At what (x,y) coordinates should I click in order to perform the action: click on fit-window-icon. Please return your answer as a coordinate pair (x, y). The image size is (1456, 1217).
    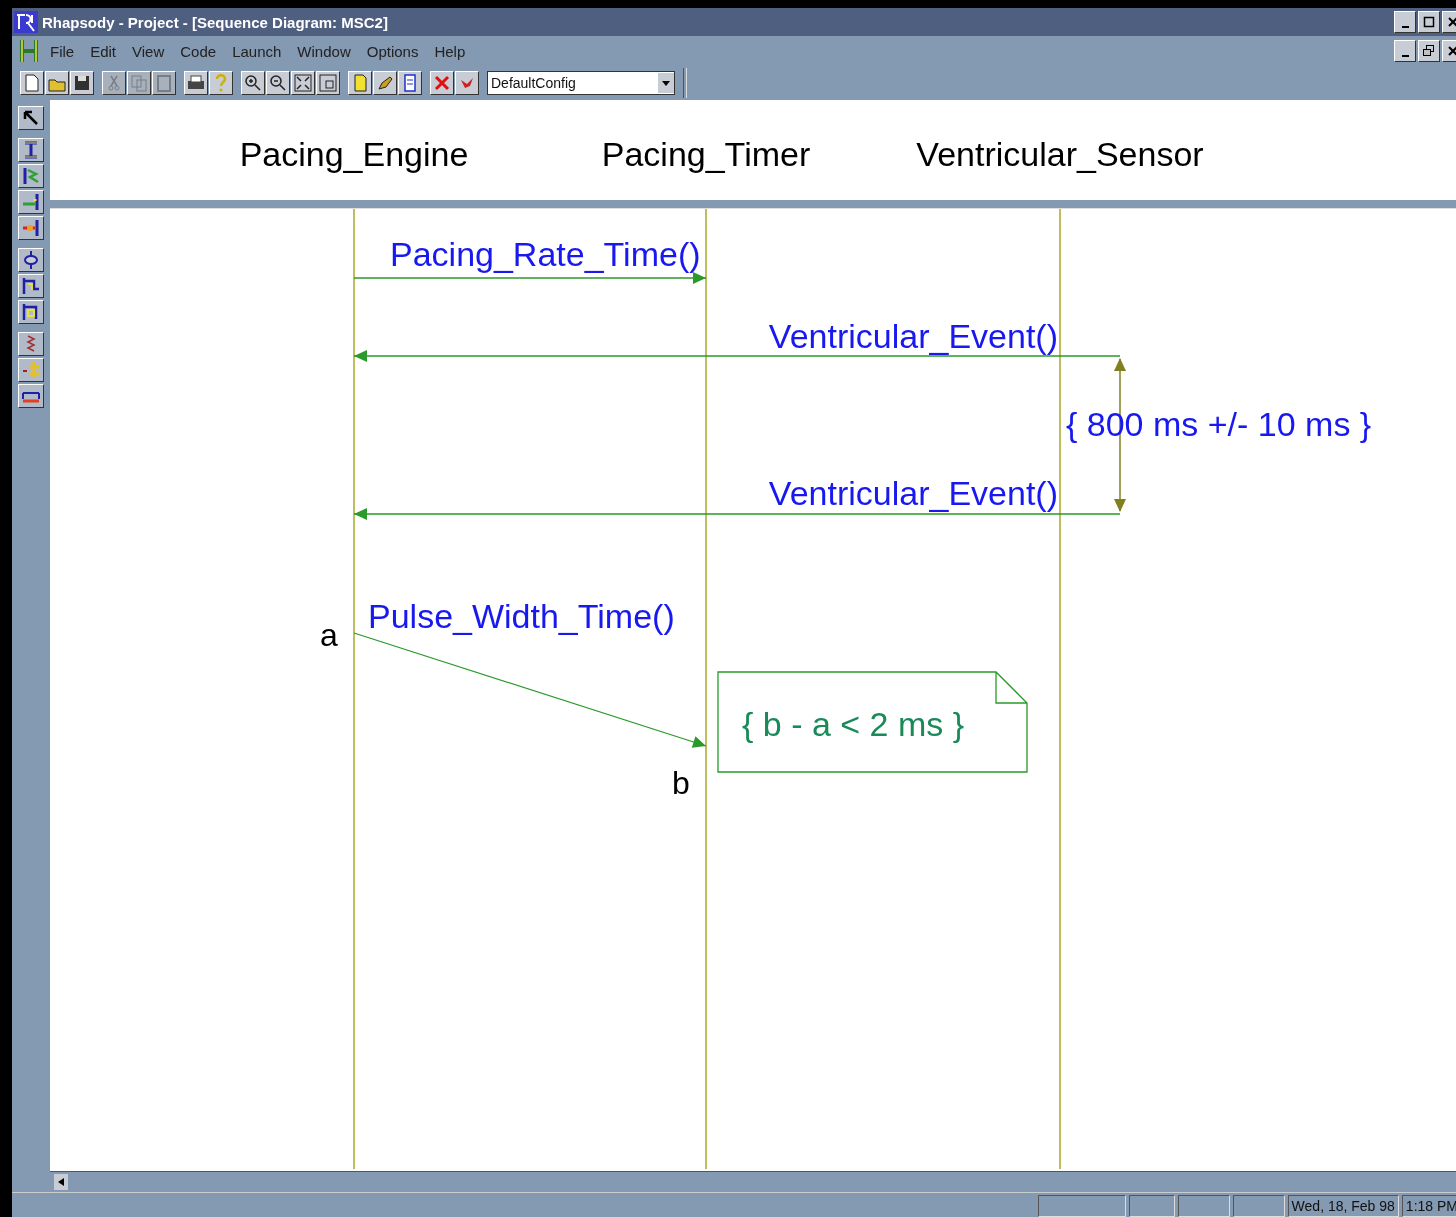
    Looking at the image, I should click on (303, 83).